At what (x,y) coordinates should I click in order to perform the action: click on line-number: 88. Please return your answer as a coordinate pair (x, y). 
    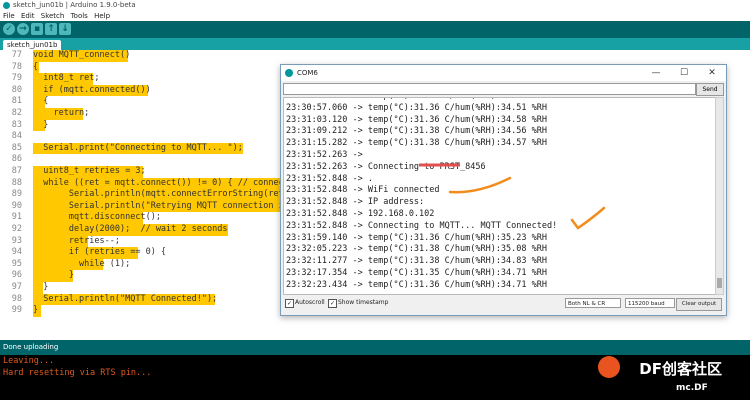
    Looking at the image, I should click on (16, 182).